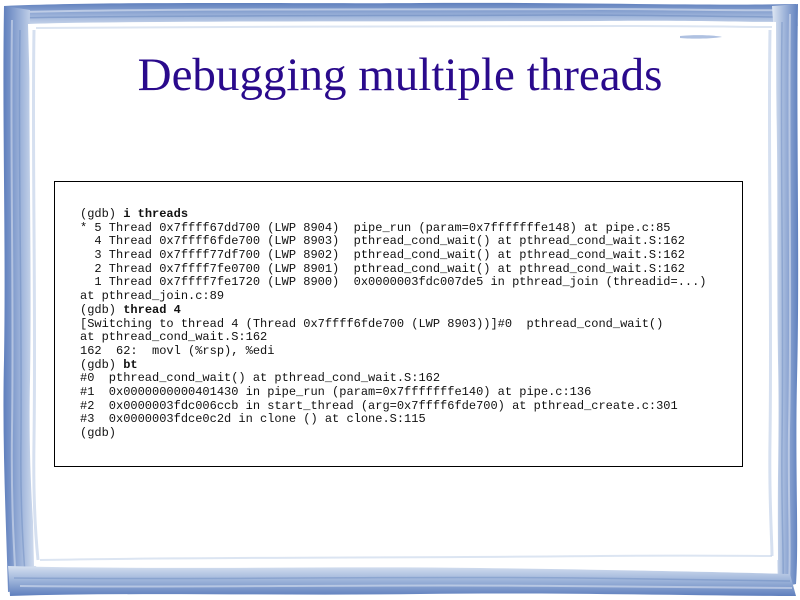 The height and width of the screenshot is (600, 800). Describe the element at coordinates (393, 365) in the screenshot. I see `gdb-line: (gdb) bt` at that location.